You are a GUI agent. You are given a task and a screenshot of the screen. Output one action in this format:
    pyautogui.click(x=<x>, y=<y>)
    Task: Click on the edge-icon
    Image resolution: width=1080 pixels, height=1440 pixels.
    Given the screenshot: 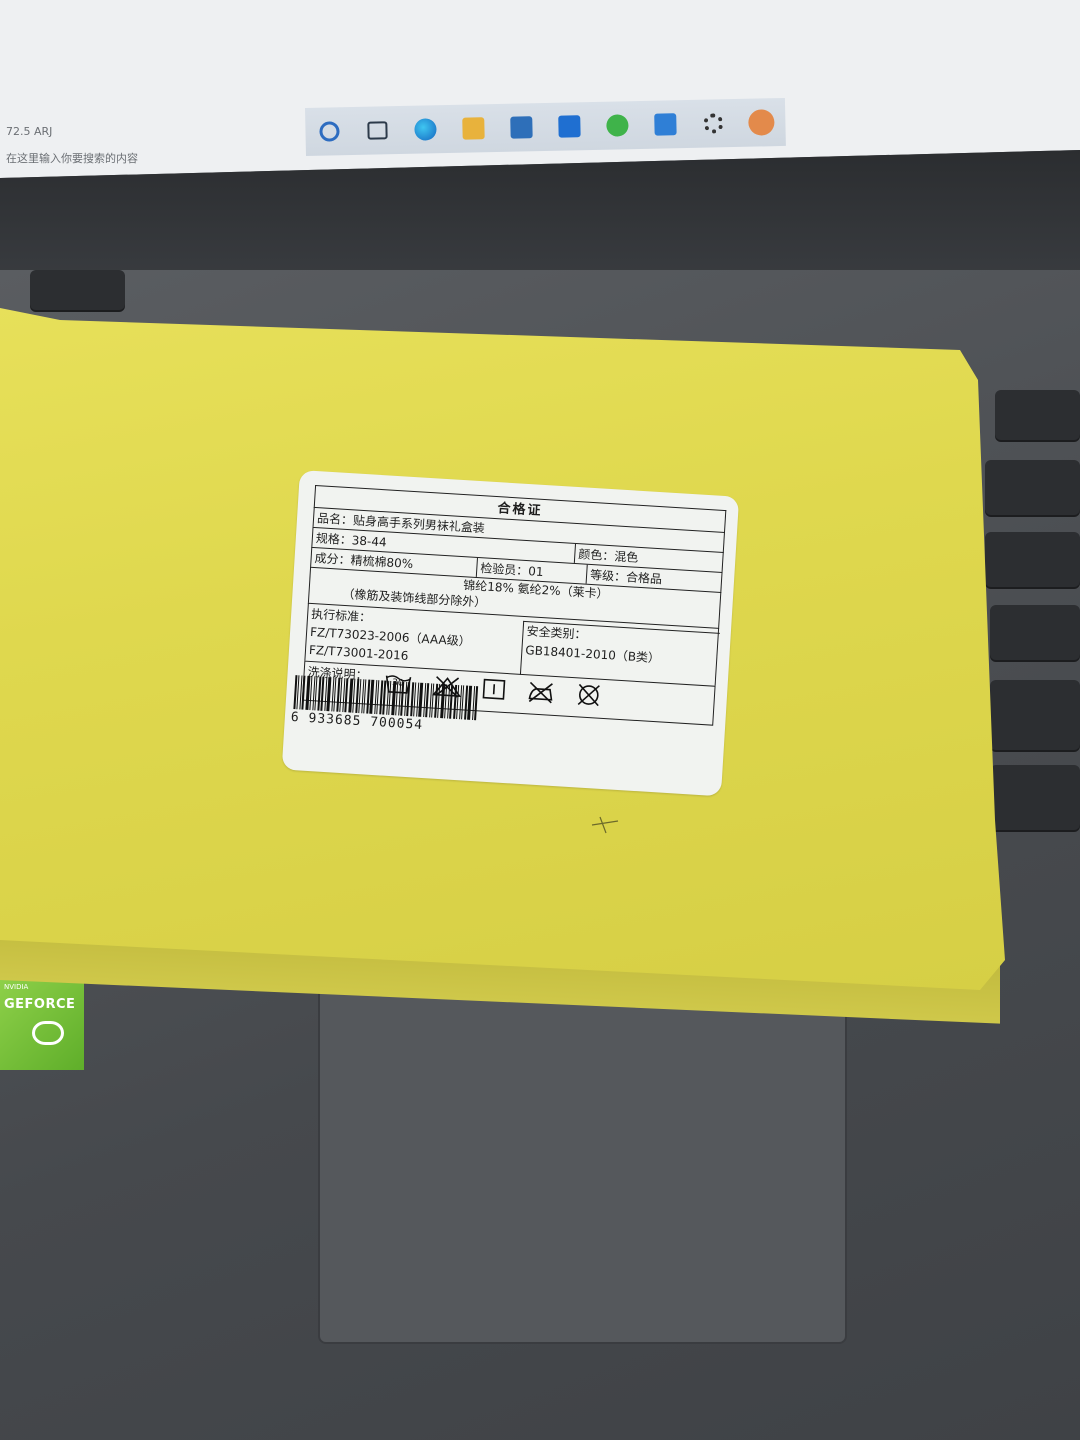 What is the action you would take?
    pyautogui.click(x=425, y=129)
    